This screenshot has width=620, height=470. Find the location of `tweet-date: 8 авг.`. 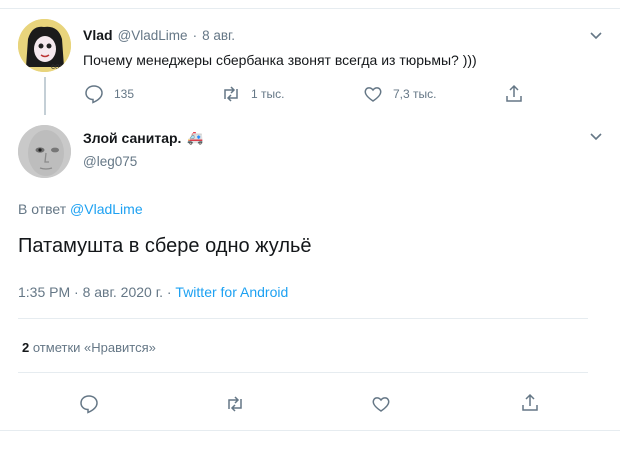

tweet-date: 8 авг. is located at coordinates (218, 35).